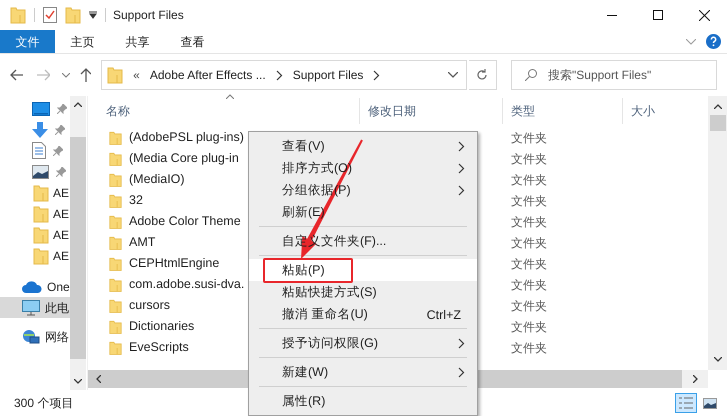 Image resolution: width=727 pixels, height=416 pixels. I want to click on shortcut-text: Ctrl+Z, so click(443, 315).